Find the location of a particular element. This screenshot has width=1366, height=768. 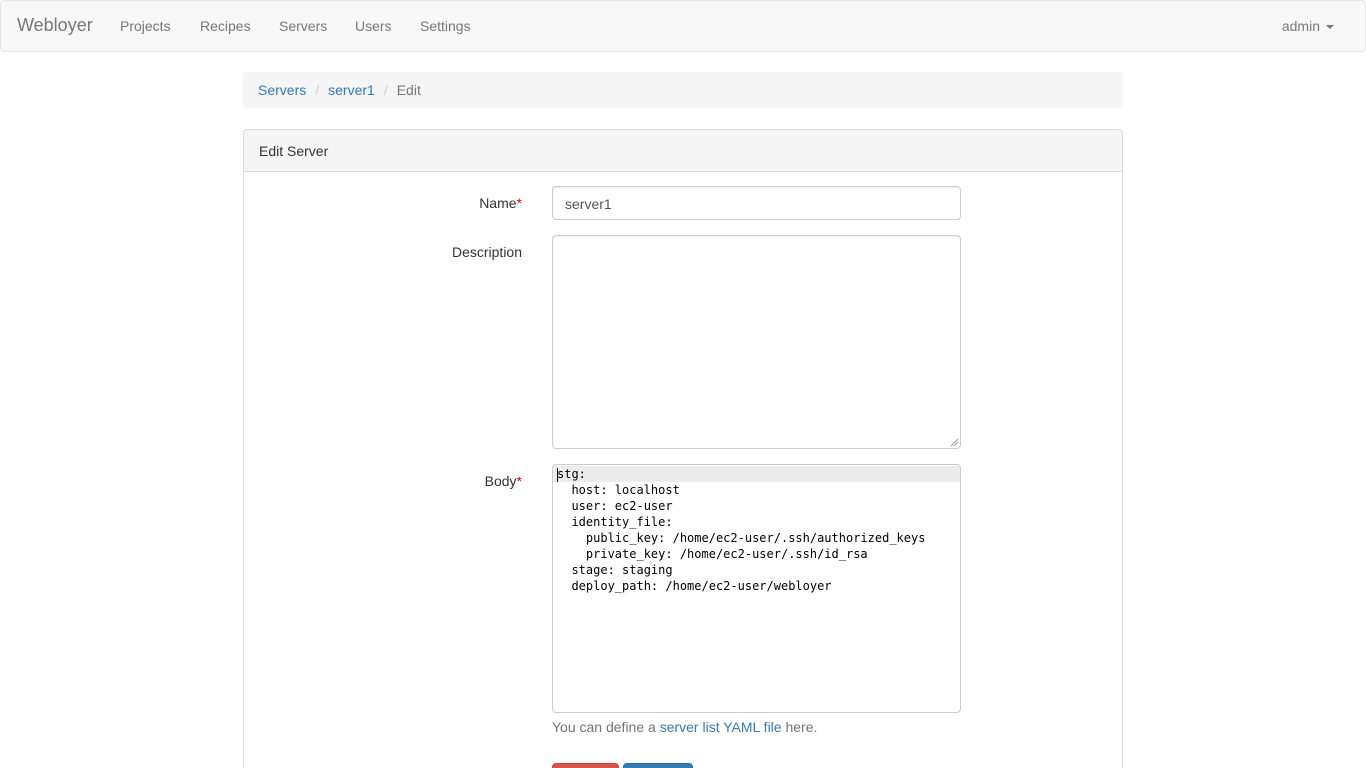

nav-settings: Settings is located at coordinates (445, 26).